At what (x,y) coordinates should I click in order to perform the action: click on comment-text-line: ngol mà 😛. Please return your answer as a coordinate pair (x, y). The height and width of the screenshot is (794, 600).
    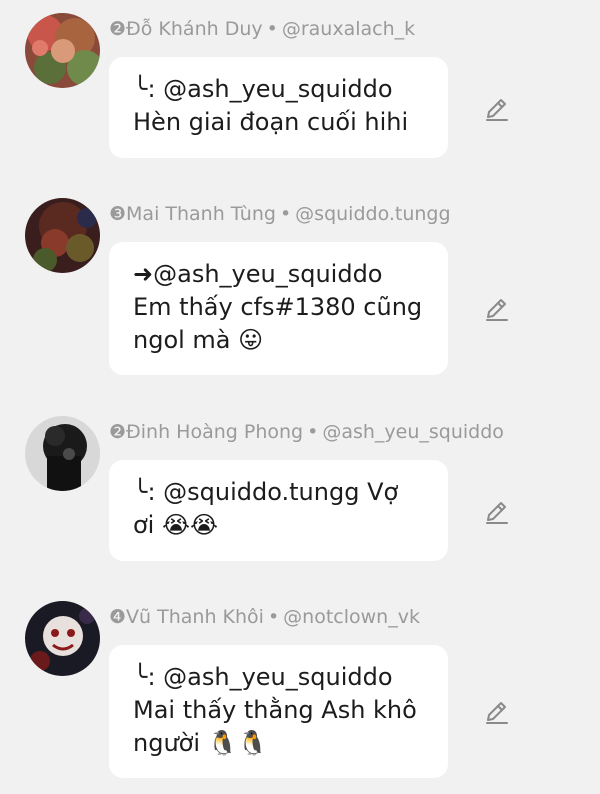
    Looking at the image, I should click on (198, 340).